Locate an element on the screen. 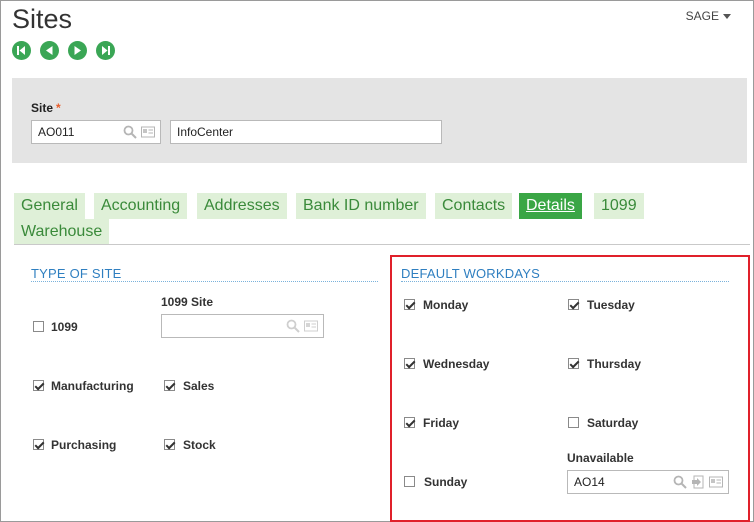  checkbox-purchasing-label: Purchasing is located at coordinates (84, 445).